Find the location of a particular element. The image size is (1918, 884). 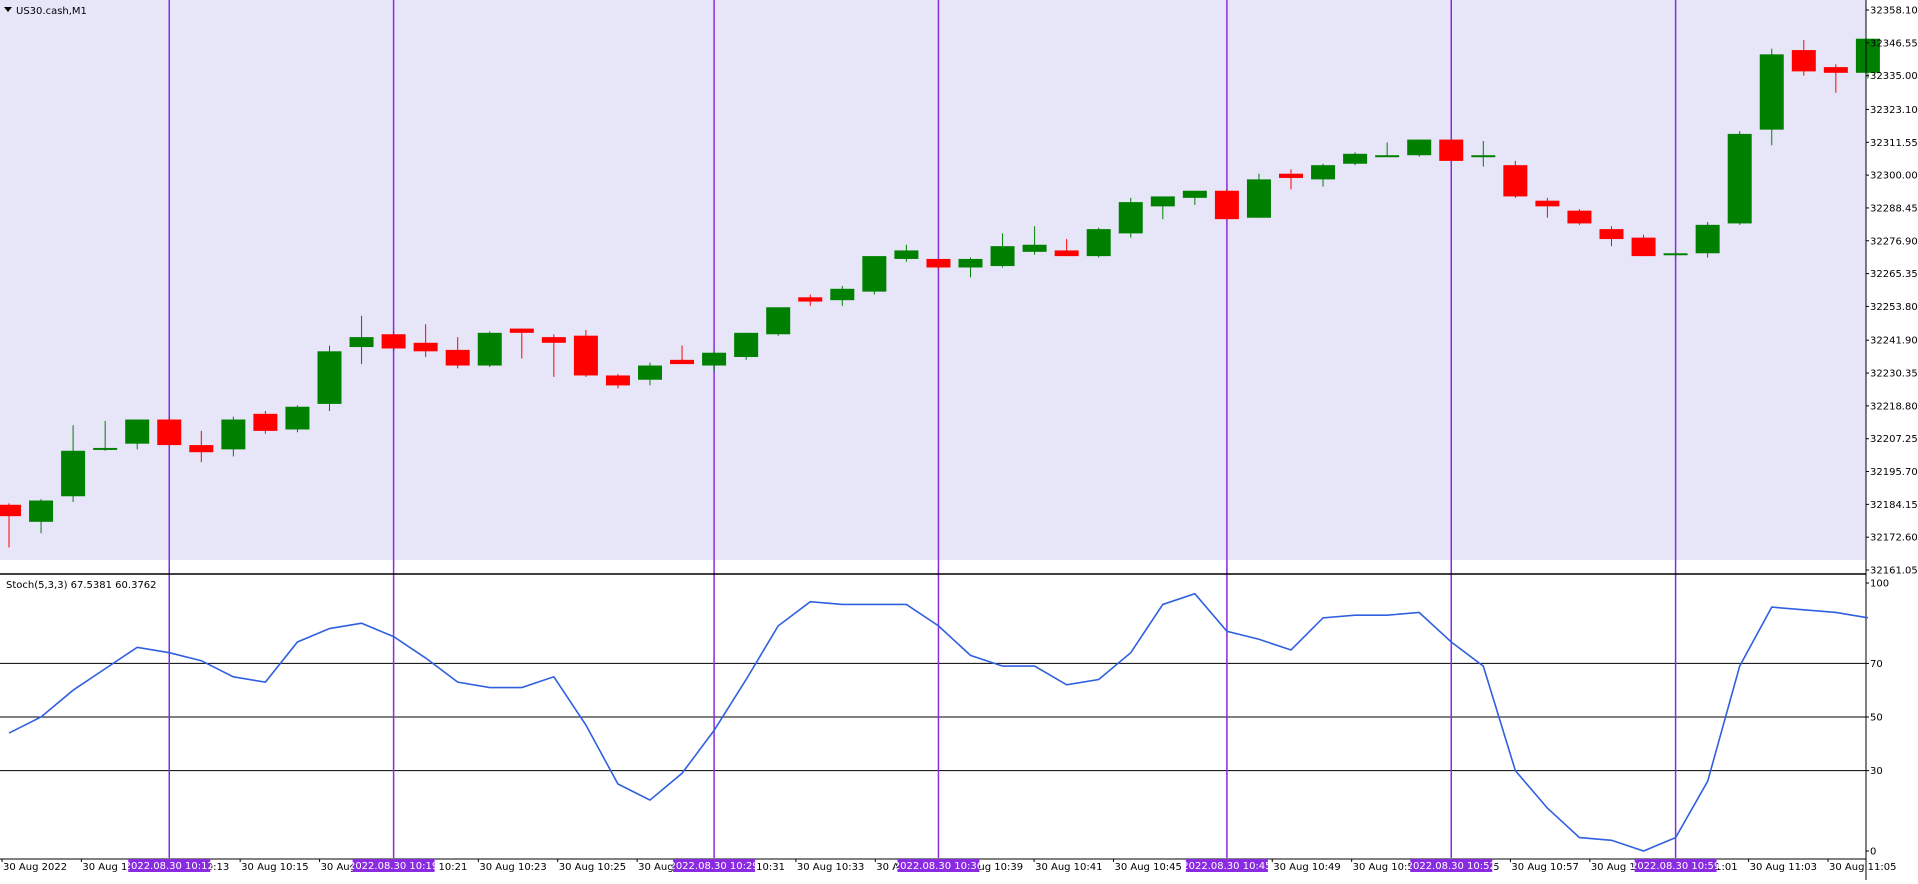

stoch-tick-label: 100 is located at coordinates (1879, 584).